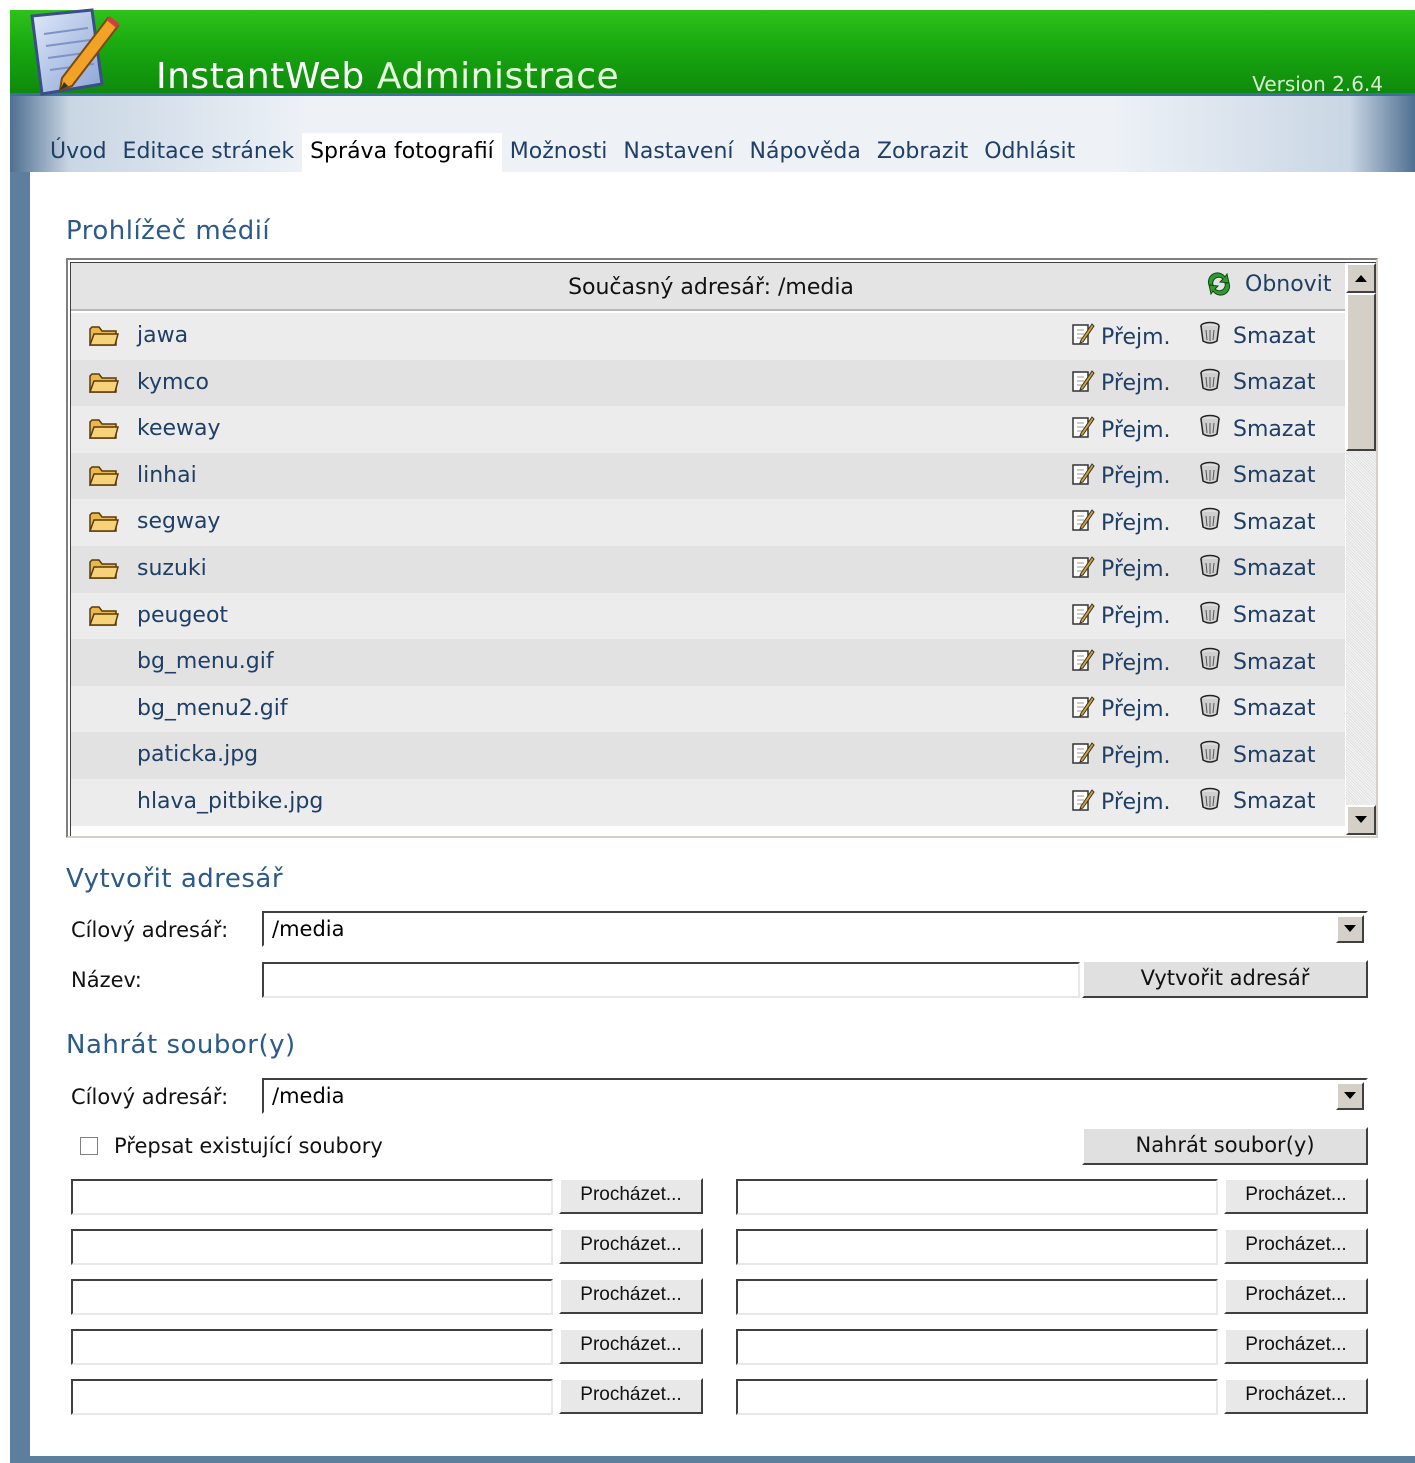 The image size is (1415, 1463). I want to click on list-item: jawa Přejm. Smazat, so click(708, 336).